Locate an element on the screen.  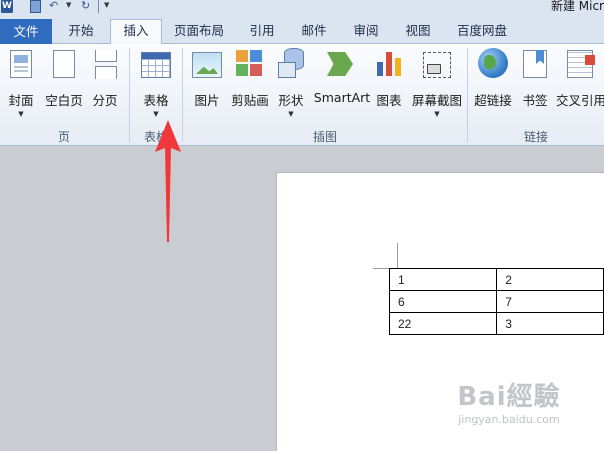
page-break-icon is located at coordinates (105, 64).